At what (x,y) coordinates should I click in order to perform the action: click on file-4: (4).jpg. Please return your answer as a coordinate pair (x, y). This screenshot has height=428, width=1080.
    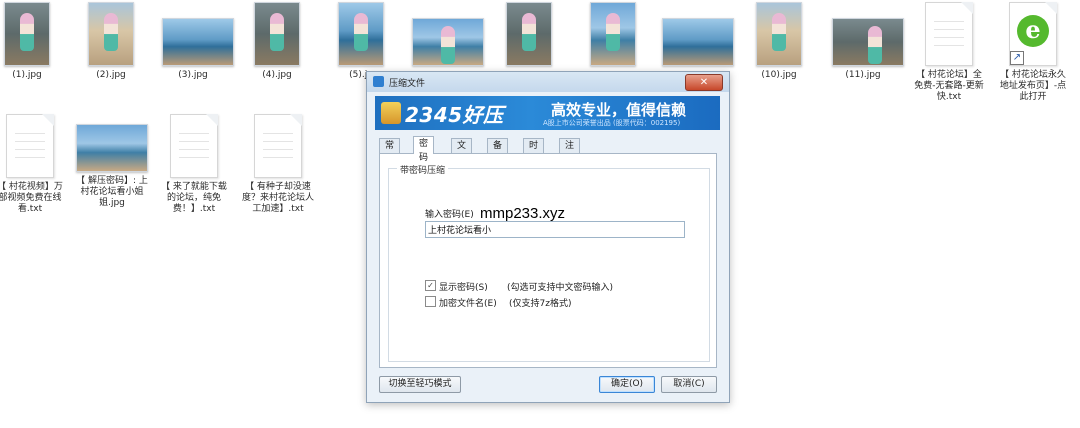
    Looking at the image, I should click on (277, 41).